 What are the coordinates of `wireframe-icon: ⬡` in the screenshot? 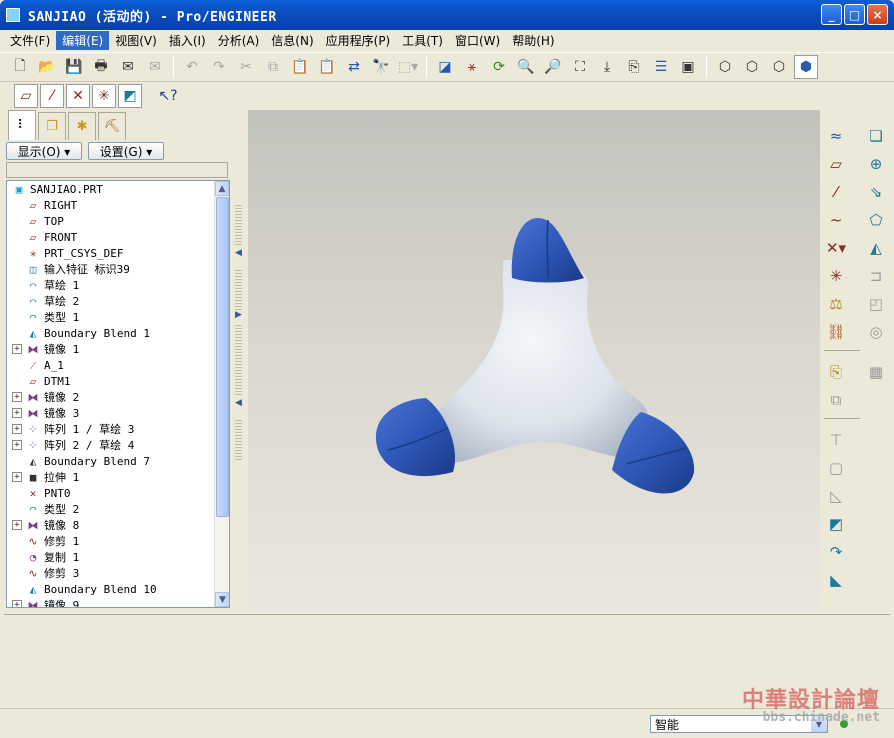 It's located at (725, 67).